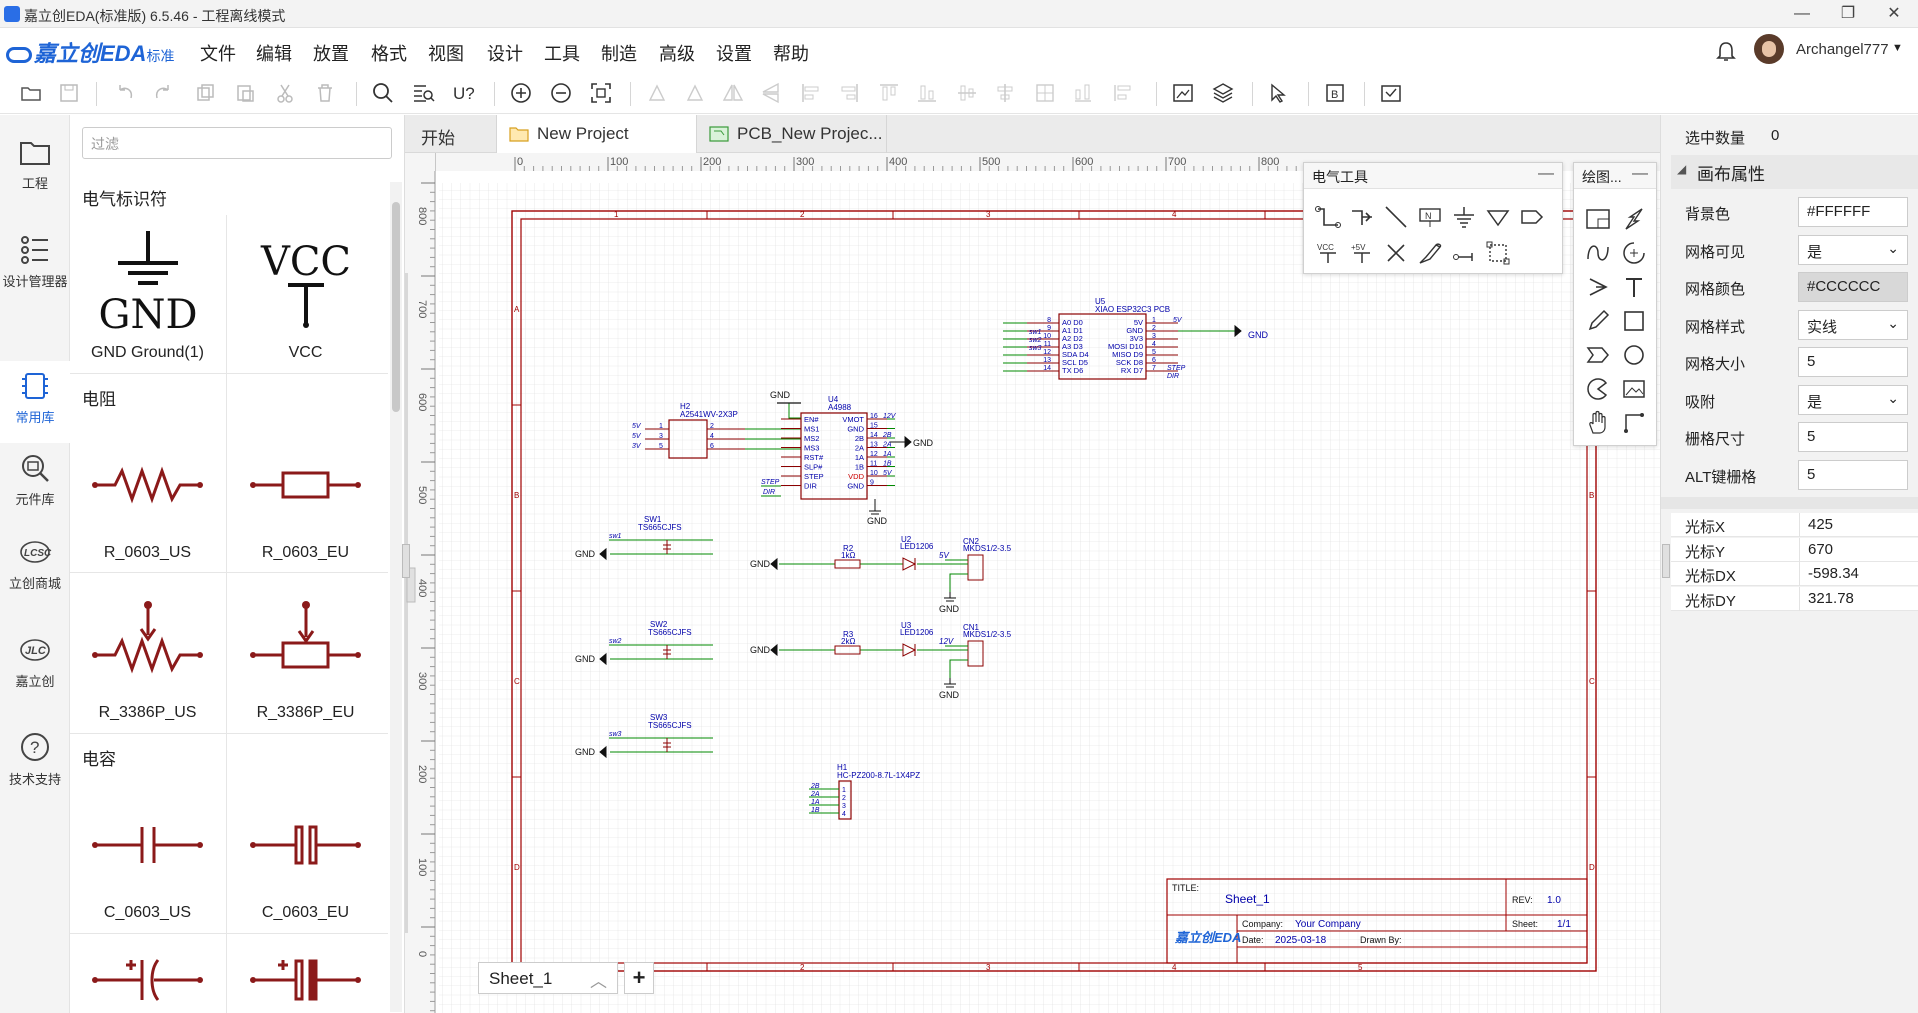  Describe the element at coordinates (1083, 93) in the screenshot. I see `distribute-h-icon` at that location.